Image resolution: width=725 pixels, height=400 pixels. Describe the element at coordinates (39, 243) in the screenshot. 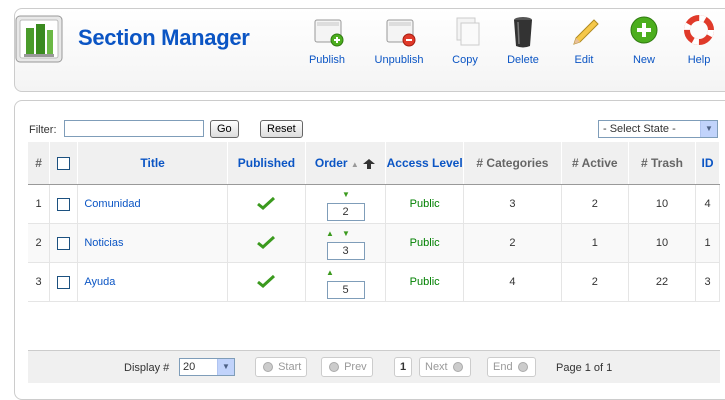

I see `row-num: 2` at that location.